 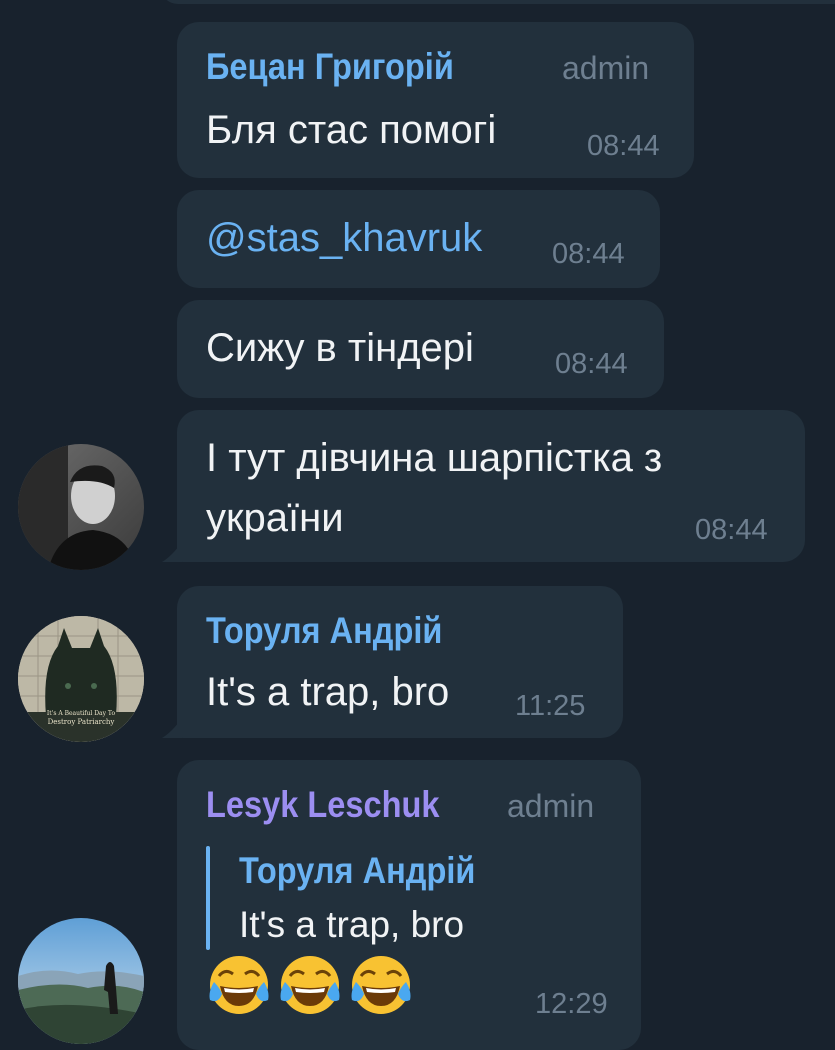 I want to click on message-text-line: україни, so click(x=275, y=518).